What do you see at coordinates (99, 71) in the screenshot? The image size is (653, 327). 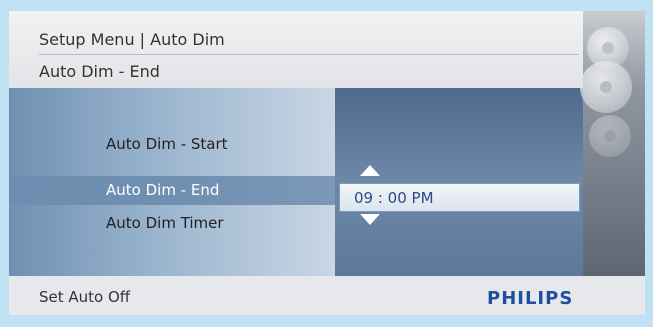 I see `page-subtitle: Auto Dim - End` at bounding box center [99, 71].